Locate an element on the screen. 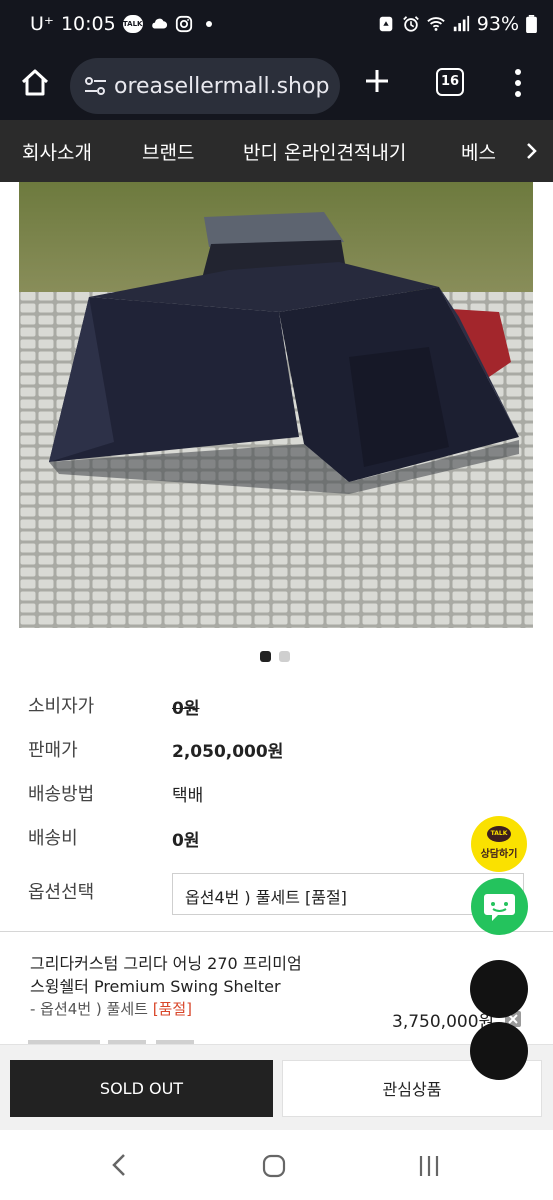 Image resolution: width=553 pixels, height=1200 pixels. kakaotalk-icon: TALK is located at coordinates (499, 834).